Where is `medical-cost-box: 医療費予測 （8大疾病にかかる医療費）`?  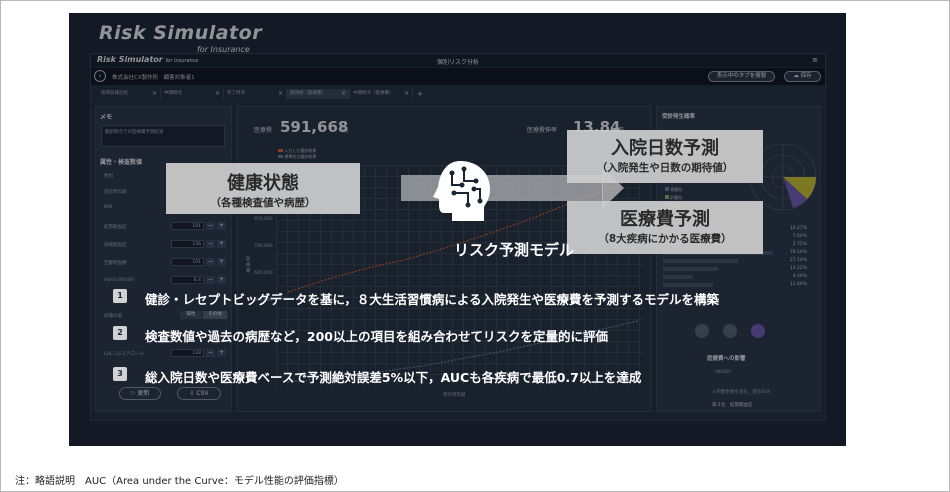 medical-cost-box: 医療費予測 （8大疾病にかかる医療費） is located at coordinates (665, 227).